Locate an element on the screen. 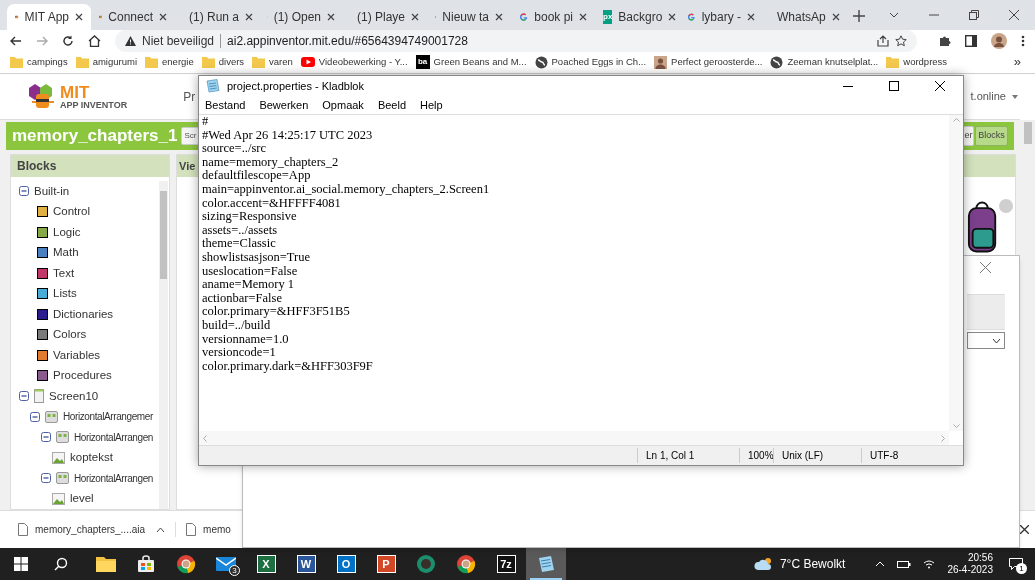 The width and height of the screenshot is (1035, 580). tree-item: Colors is located at coordinates (70, 335).